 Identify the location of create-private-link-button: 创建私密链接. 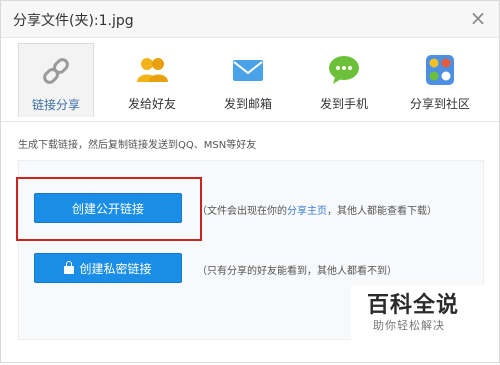
(108, 268).